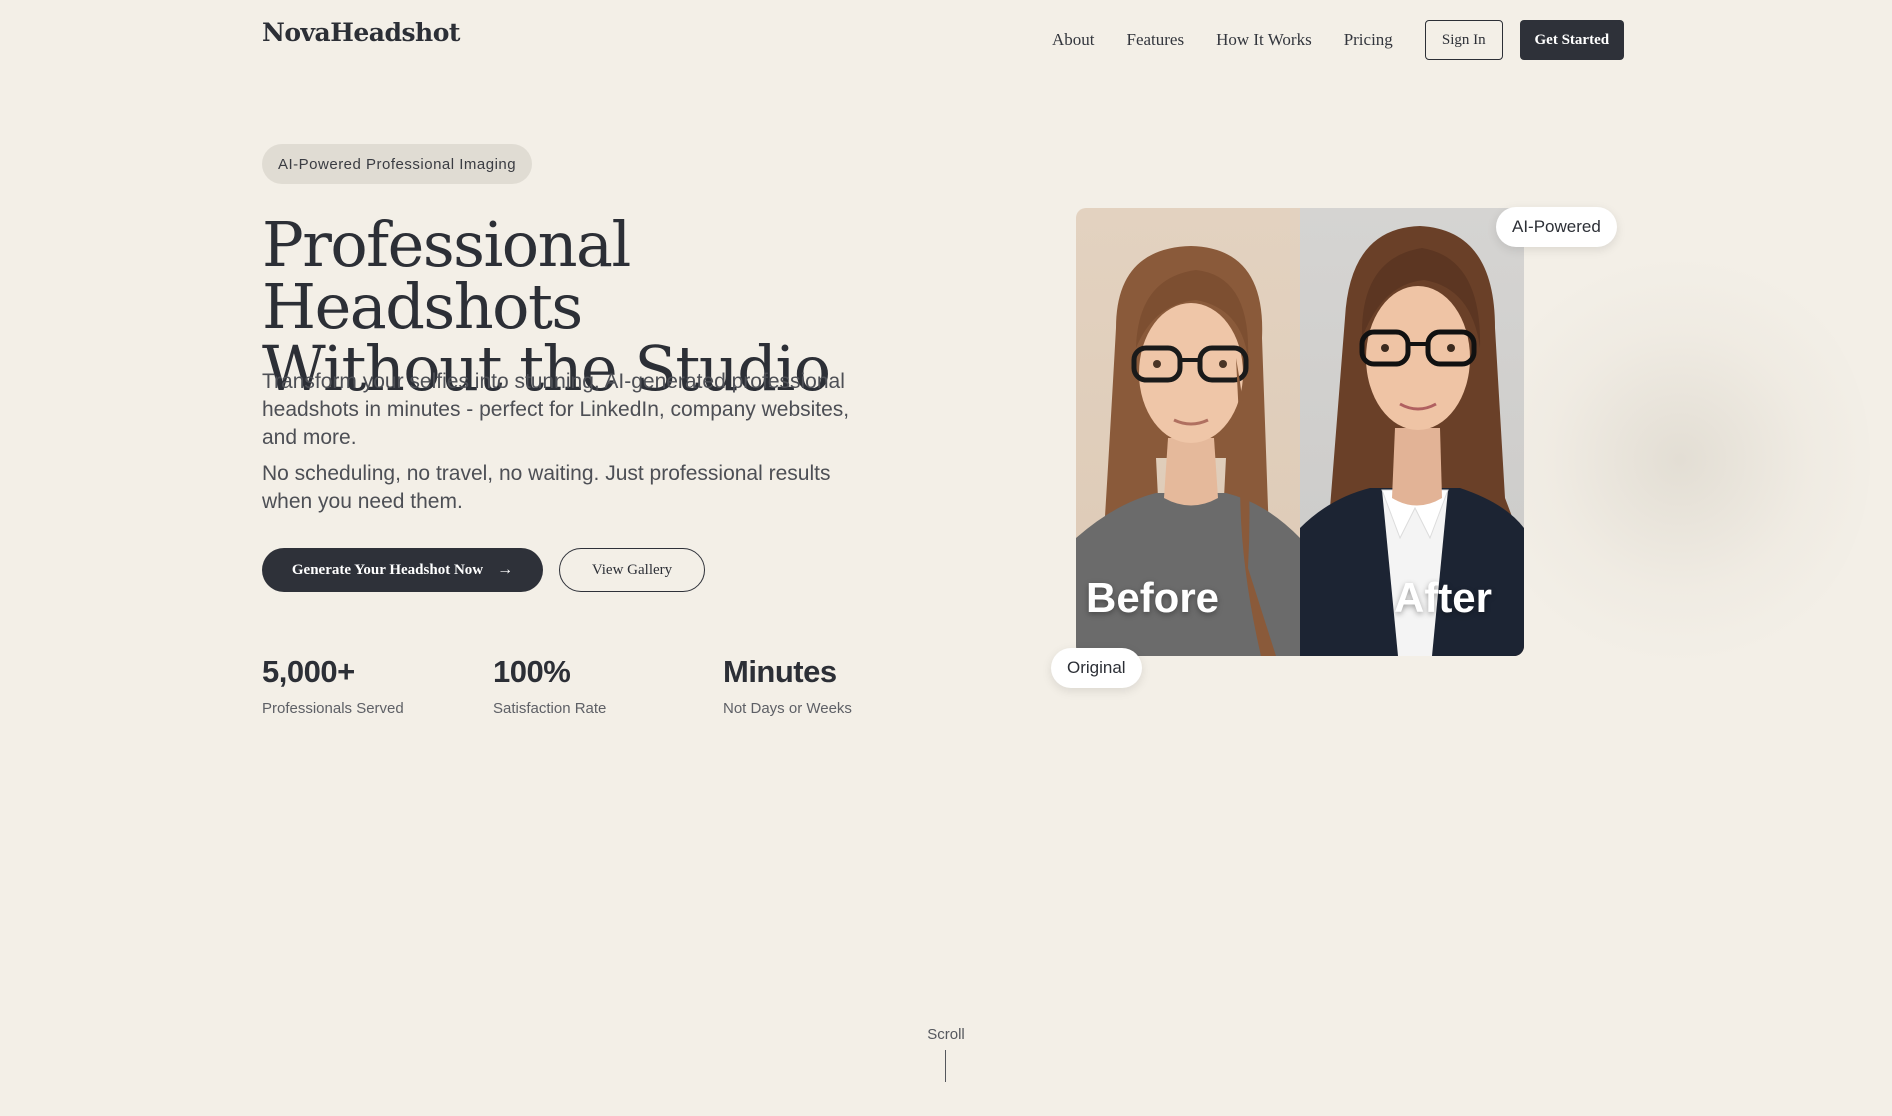 The width and height of the screenshot is (1892, 1116). Describe the element at coordinates (945, 1066) in the screenshot. I see `scroll-indicator-line` at that location.